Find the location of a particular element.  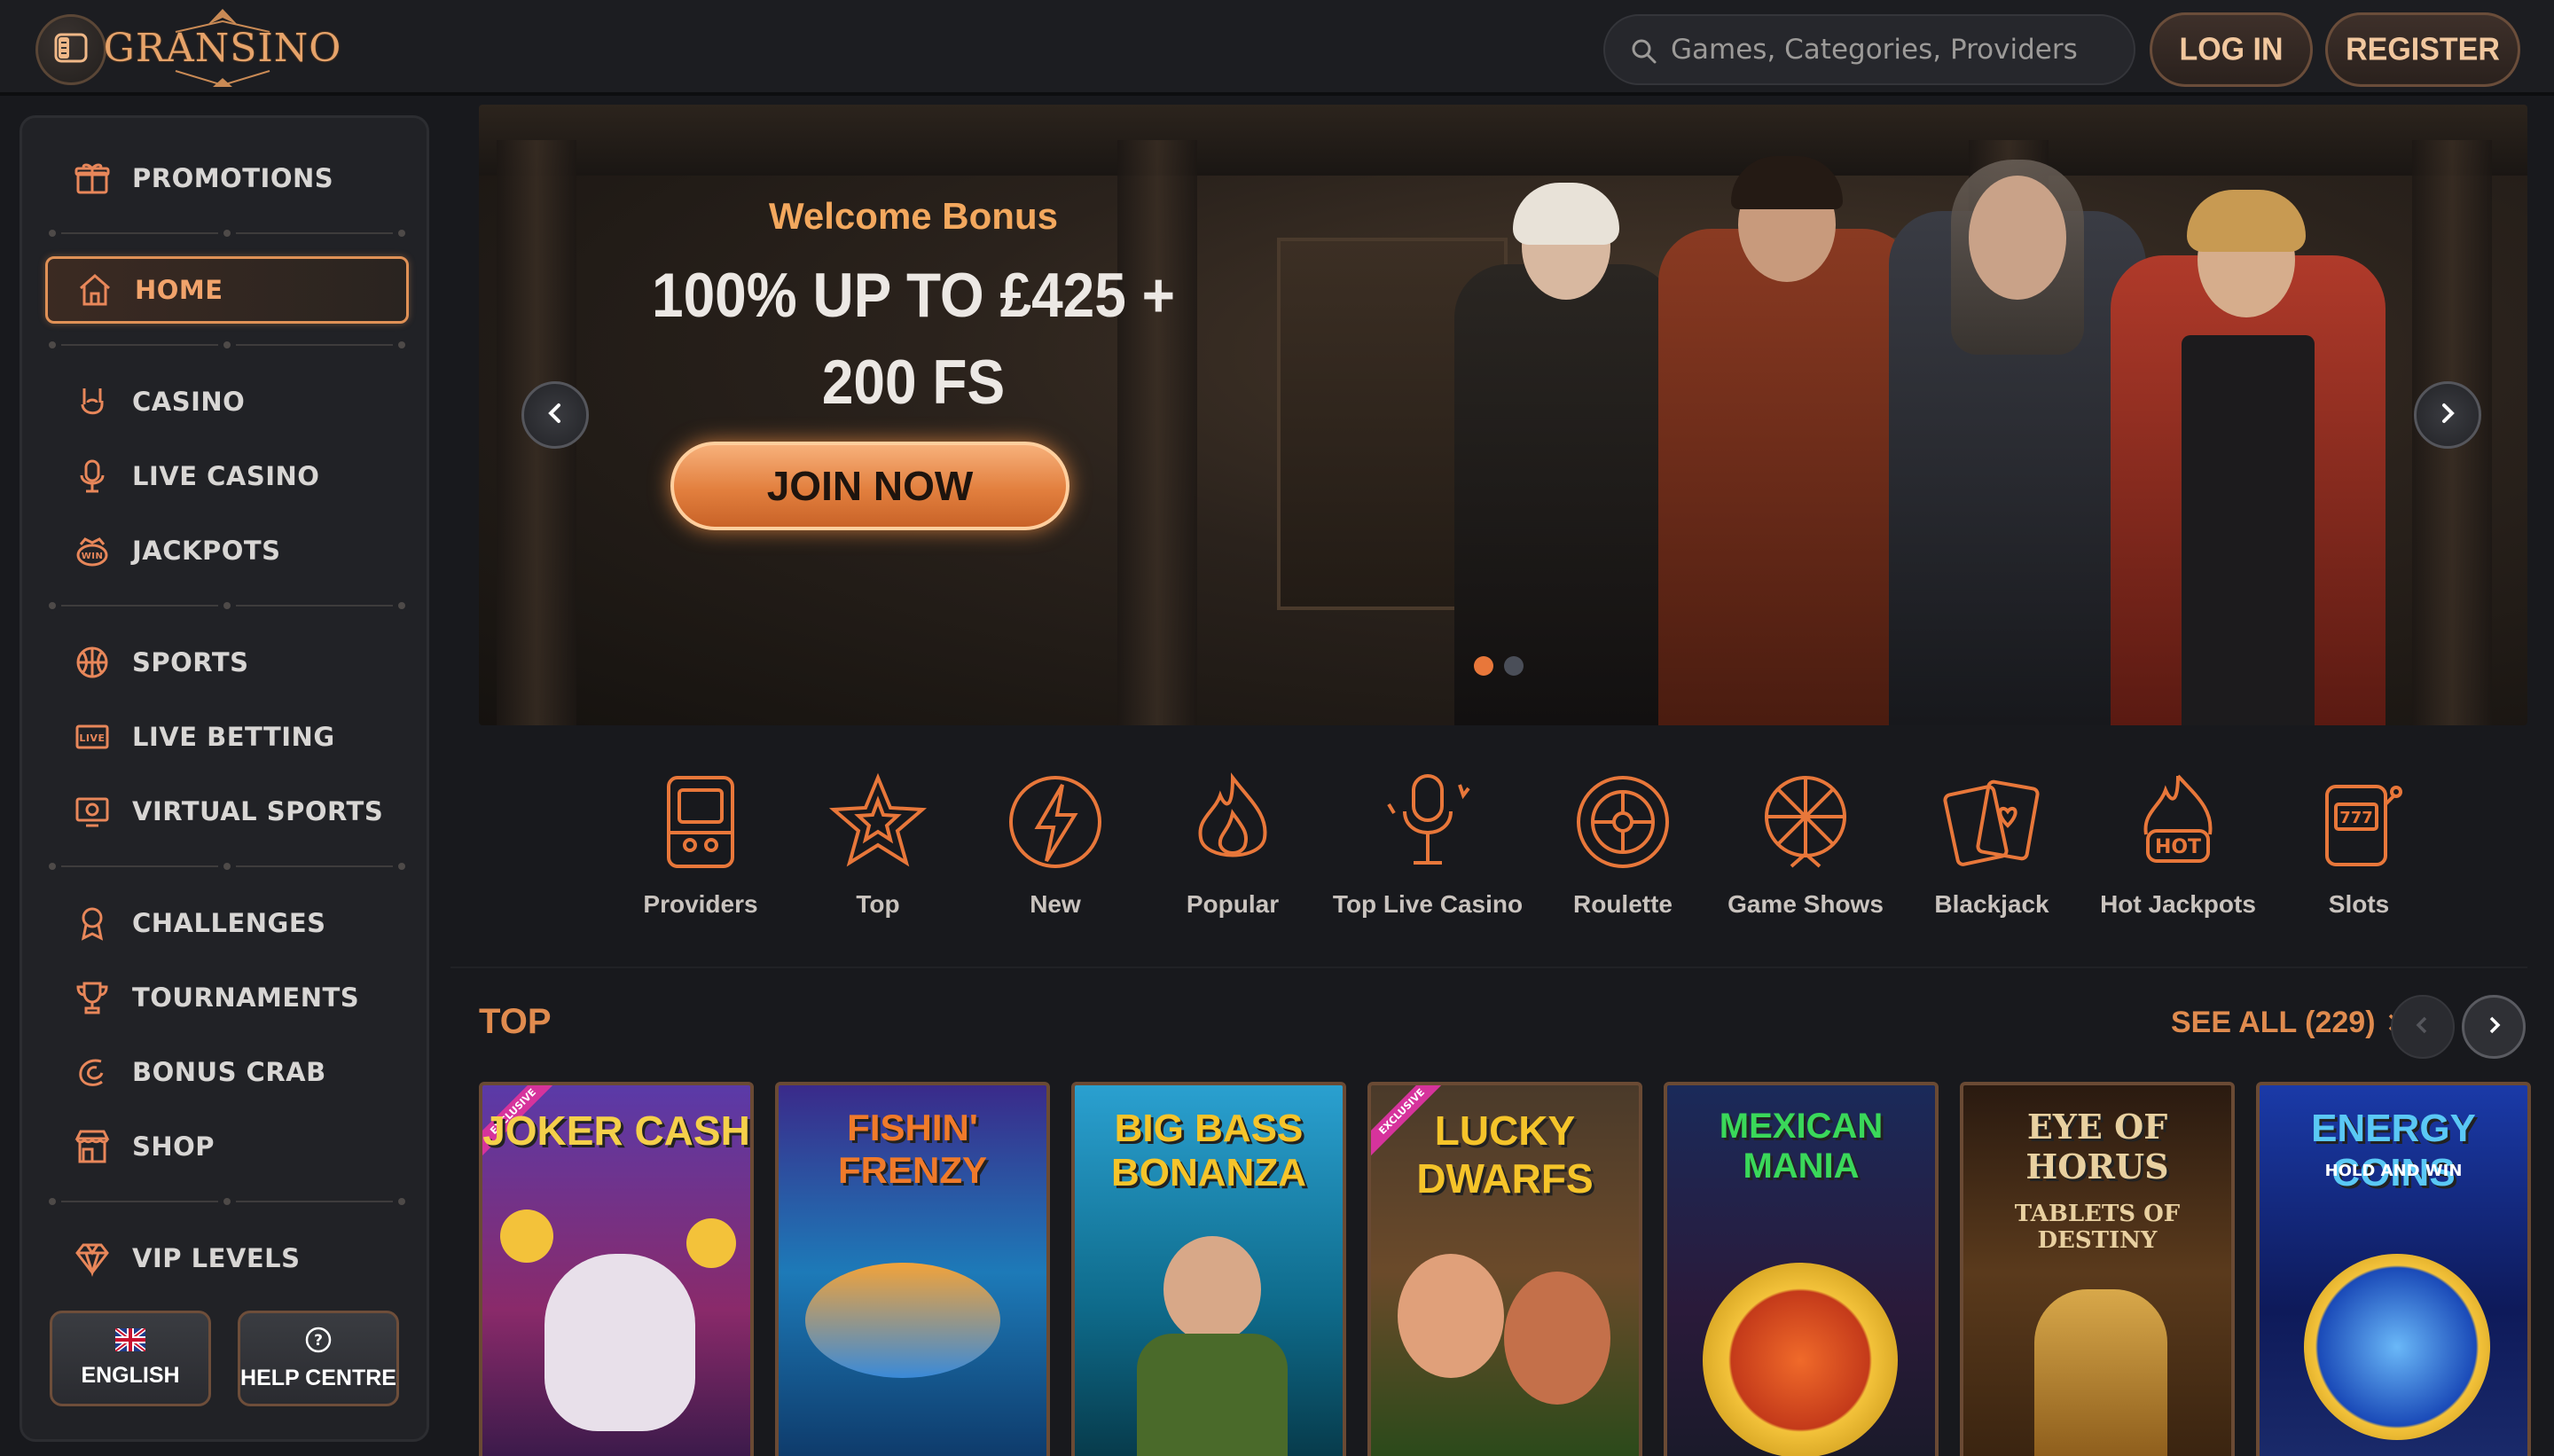

game-subtitle: HOLD AND WIN is located at coordinates (2393, 1171).